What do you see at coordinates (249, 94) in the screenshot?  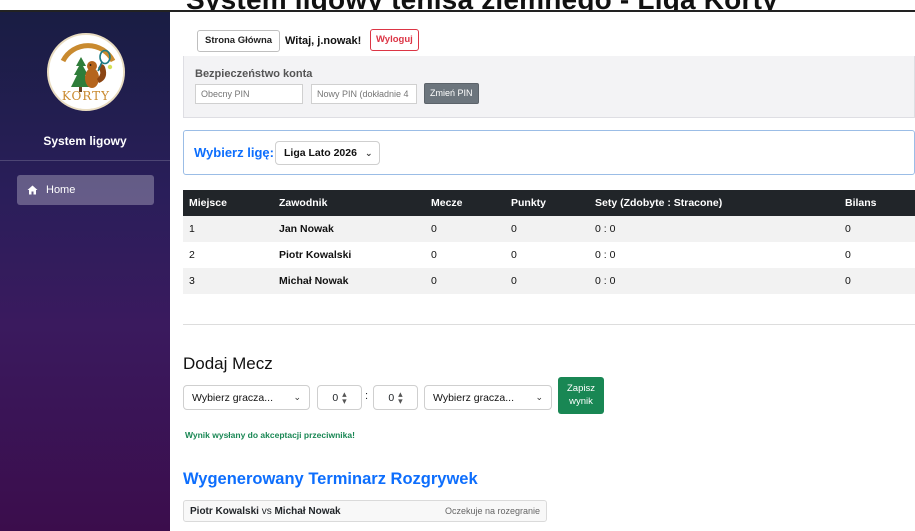 I see `current-pin-input` at bounding box center [249, 94].